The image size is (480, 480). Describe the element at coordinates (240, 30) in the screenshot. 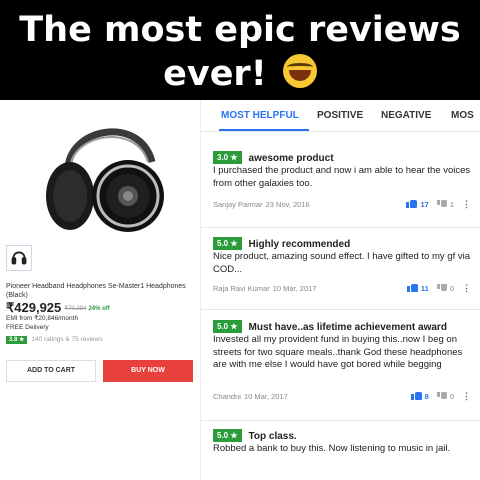

I see `caption-line-1: The most epic reviews` at that location.